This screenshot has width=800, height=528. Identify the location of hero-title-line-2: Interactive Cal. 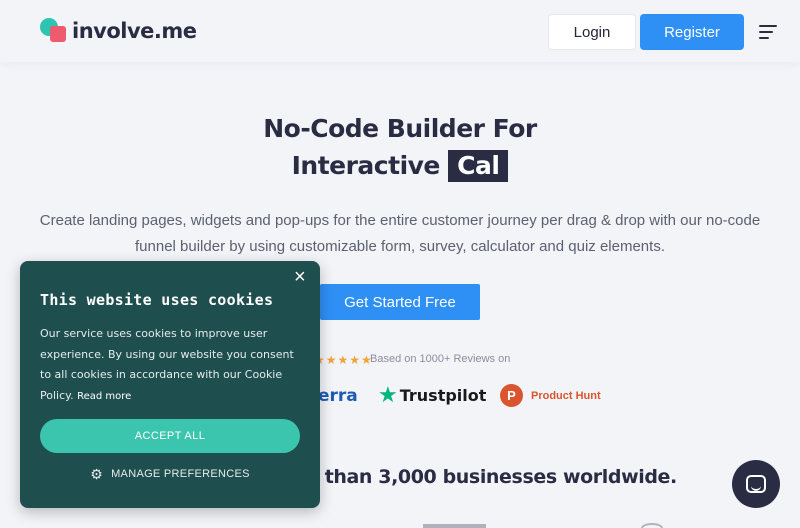
(400, 166).